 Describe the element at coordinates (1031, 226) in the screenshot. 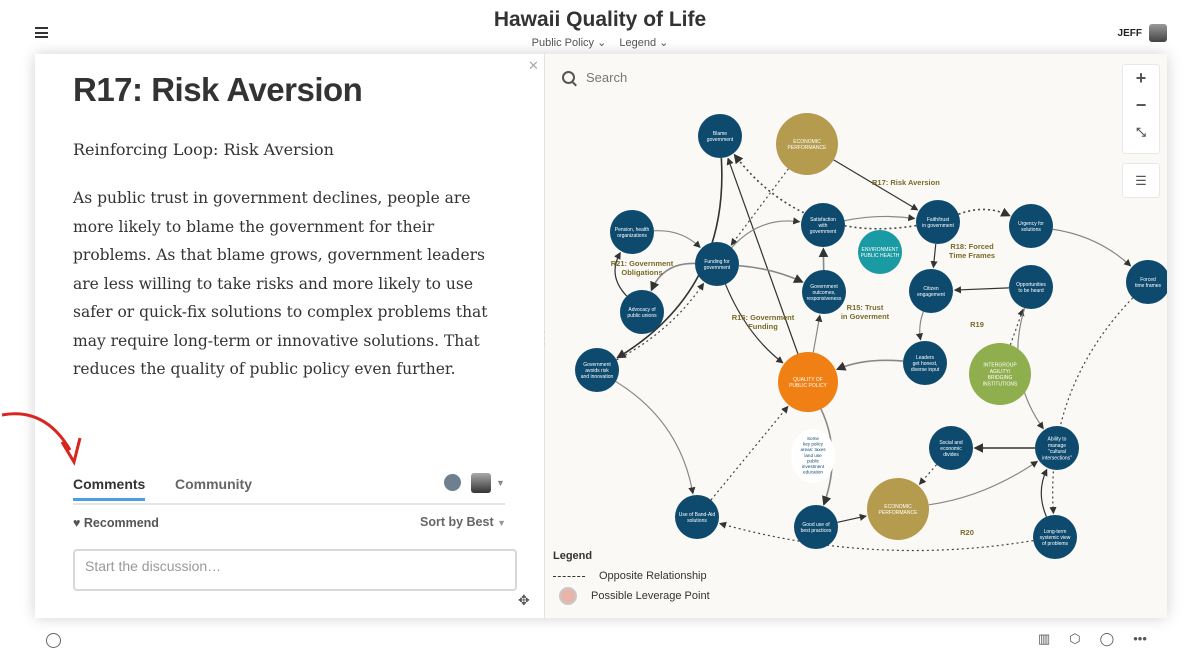

I see `node-urgency: Urgency forsolutions` at that location.